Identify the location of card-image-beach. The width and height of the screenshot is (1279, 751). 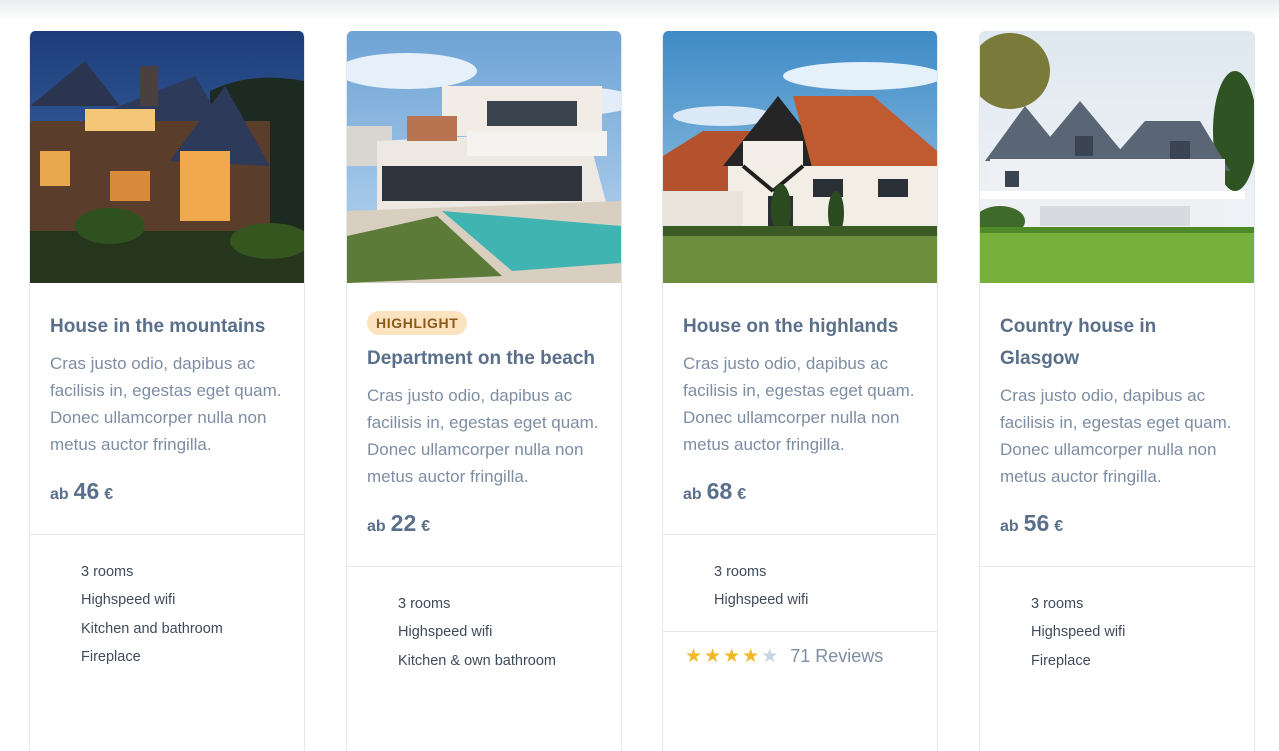
(484, 157).